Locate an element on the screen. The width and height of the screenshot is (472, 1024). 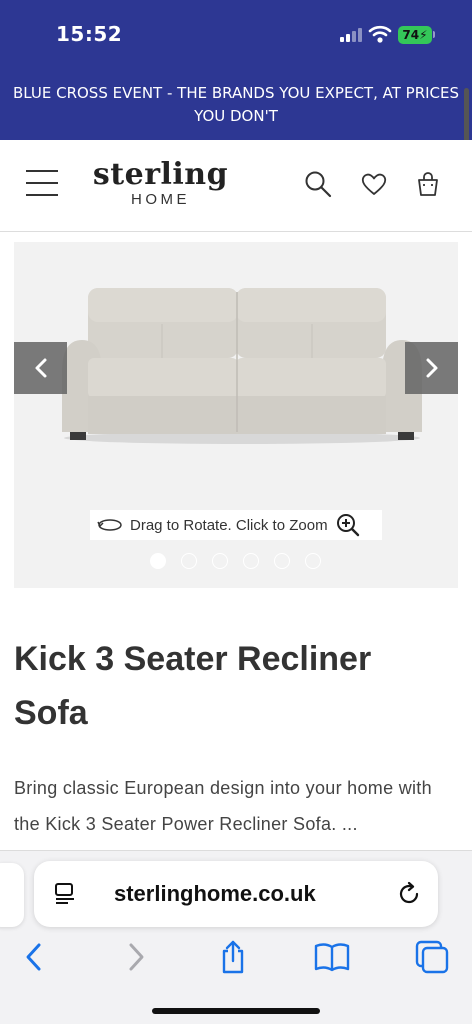
forward-button is located at coordinates (136, 957).